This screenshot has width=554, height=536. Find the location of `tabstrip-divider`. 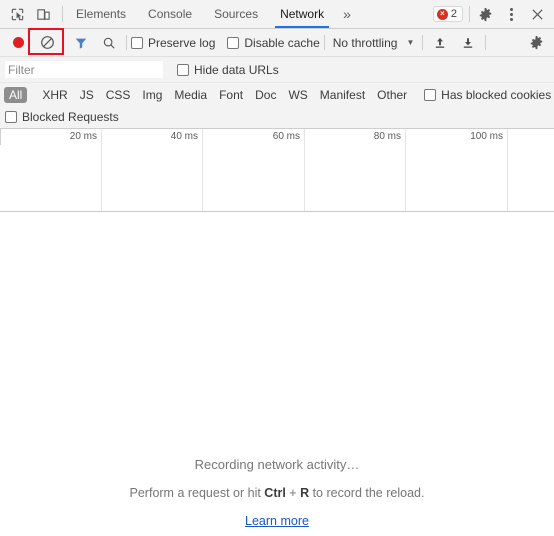

tabstrip-divider is located at coordinates (62, 14).